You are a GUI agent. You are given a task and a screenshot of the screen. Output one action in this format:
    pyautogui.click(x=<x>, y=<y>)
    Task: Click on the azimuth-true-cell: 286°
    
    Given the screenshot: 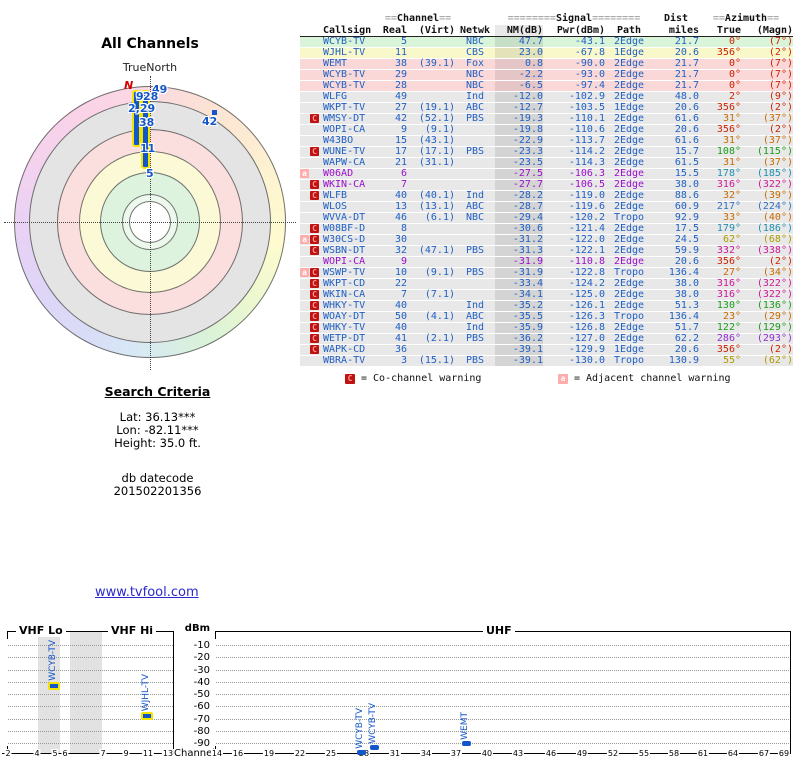 What is the action you would take?
    pyautogui.click(x=728, y=338)
    